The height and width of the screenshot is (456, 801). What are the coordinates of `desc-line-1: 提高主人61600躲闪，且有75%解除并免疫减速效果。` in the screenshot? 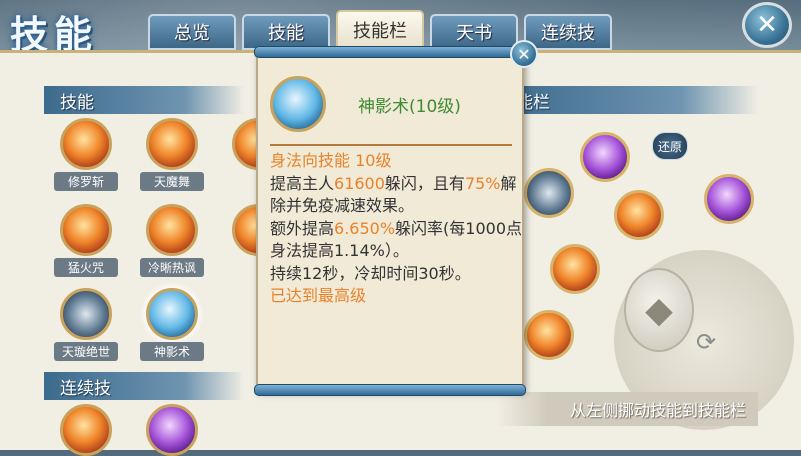 It's located at (396, 195).